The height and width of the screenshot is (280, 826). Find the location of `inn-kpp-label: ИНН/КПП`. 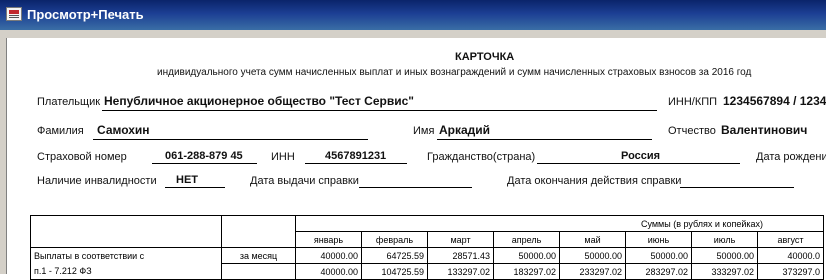

inn-kpp-label: ИНН/КПП is located at coordinates (693, 102).